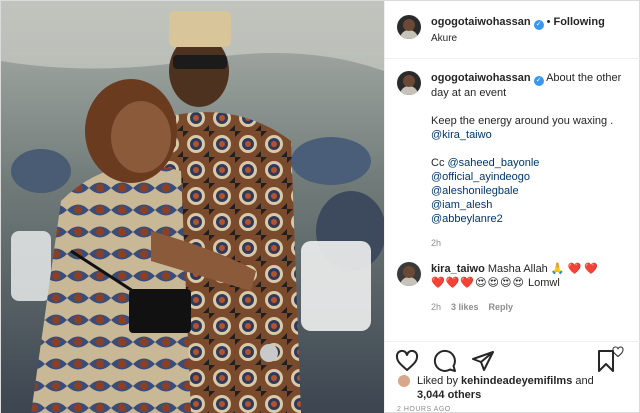 The height and width of the screenshot is (413, 640). Describe the element at coordinates (481, 78) in the screenshot. I see `caption-username: ogogotaiwohassan` at that location.